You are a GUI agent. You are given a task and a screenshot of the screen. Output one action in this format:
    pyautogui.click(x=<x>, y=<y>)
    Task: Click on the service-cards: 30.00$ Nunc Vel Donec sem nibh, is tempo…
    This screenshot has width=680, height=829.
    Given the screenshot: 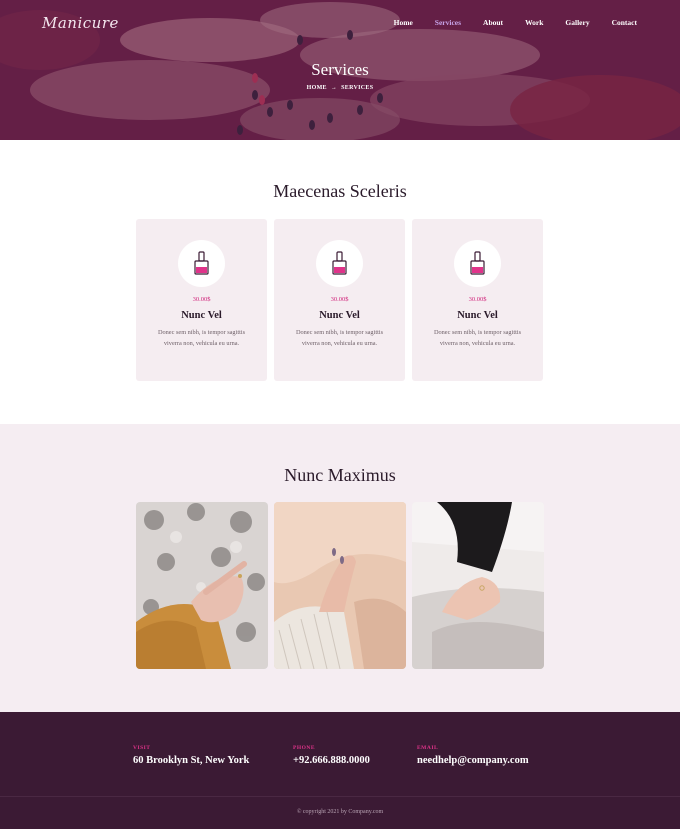 What is the action you would take?
    pyautogui.click(x=339, y=300)
    